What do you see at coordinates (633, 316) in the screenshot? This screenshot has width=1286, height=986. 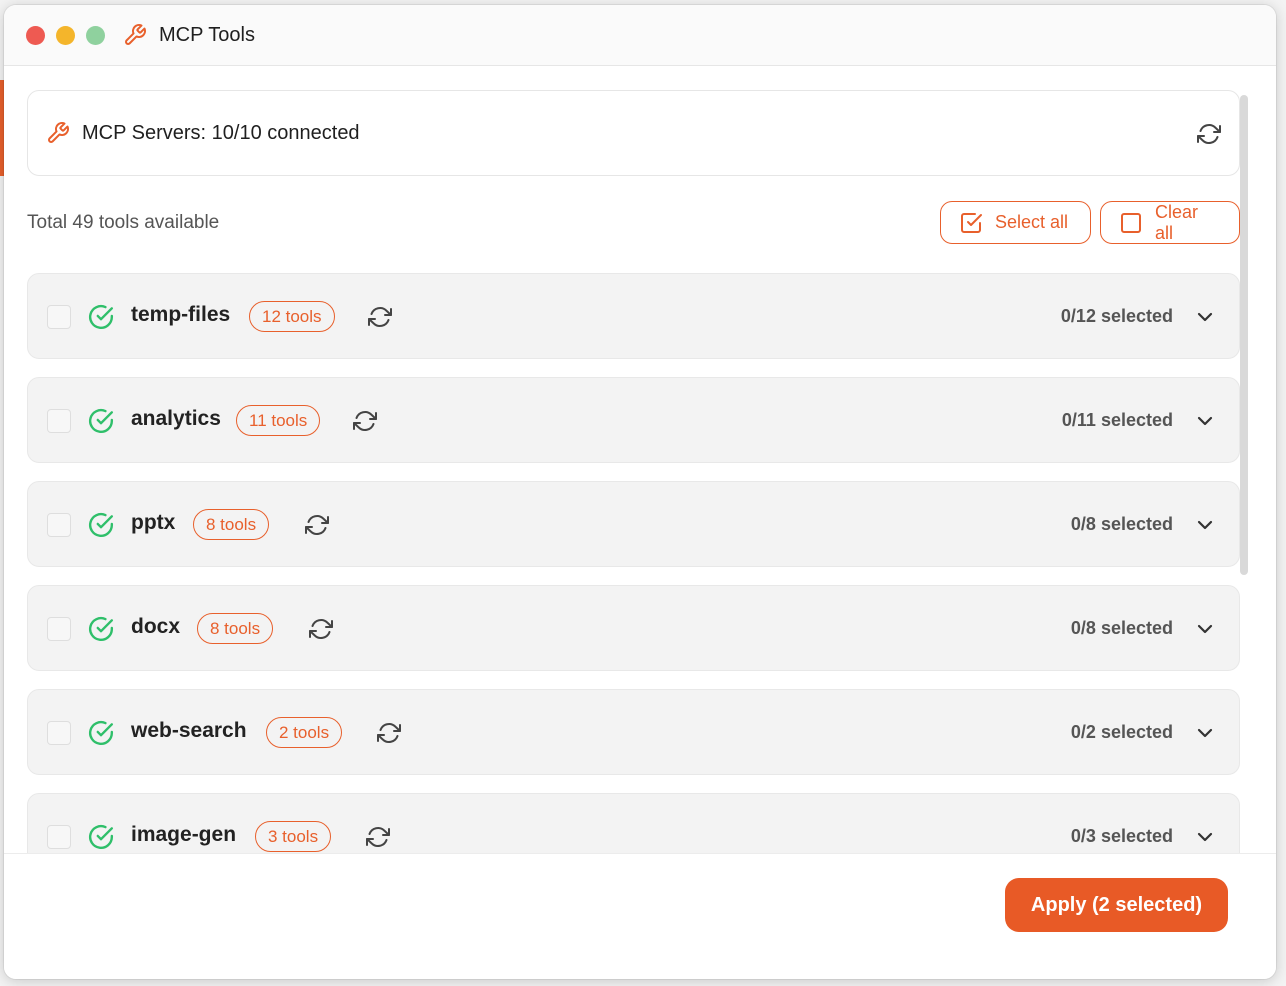 I see `server-row-temp-files: temp-files 12 tools 0/12 selected` at bounding box center [633, 316].